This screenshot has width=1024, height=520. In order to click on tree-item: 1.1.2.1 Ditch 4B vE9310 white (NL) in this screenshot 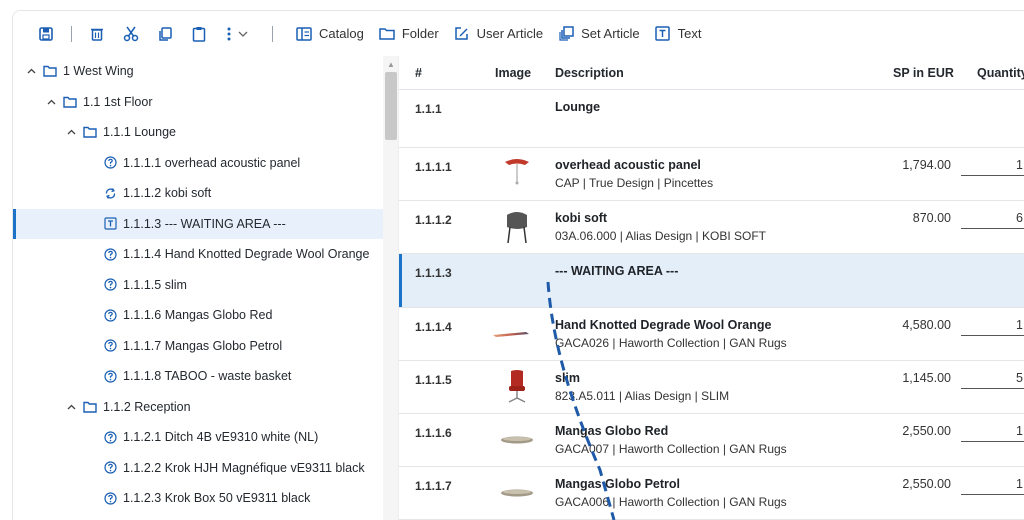, I will do `click(198, 437)`.